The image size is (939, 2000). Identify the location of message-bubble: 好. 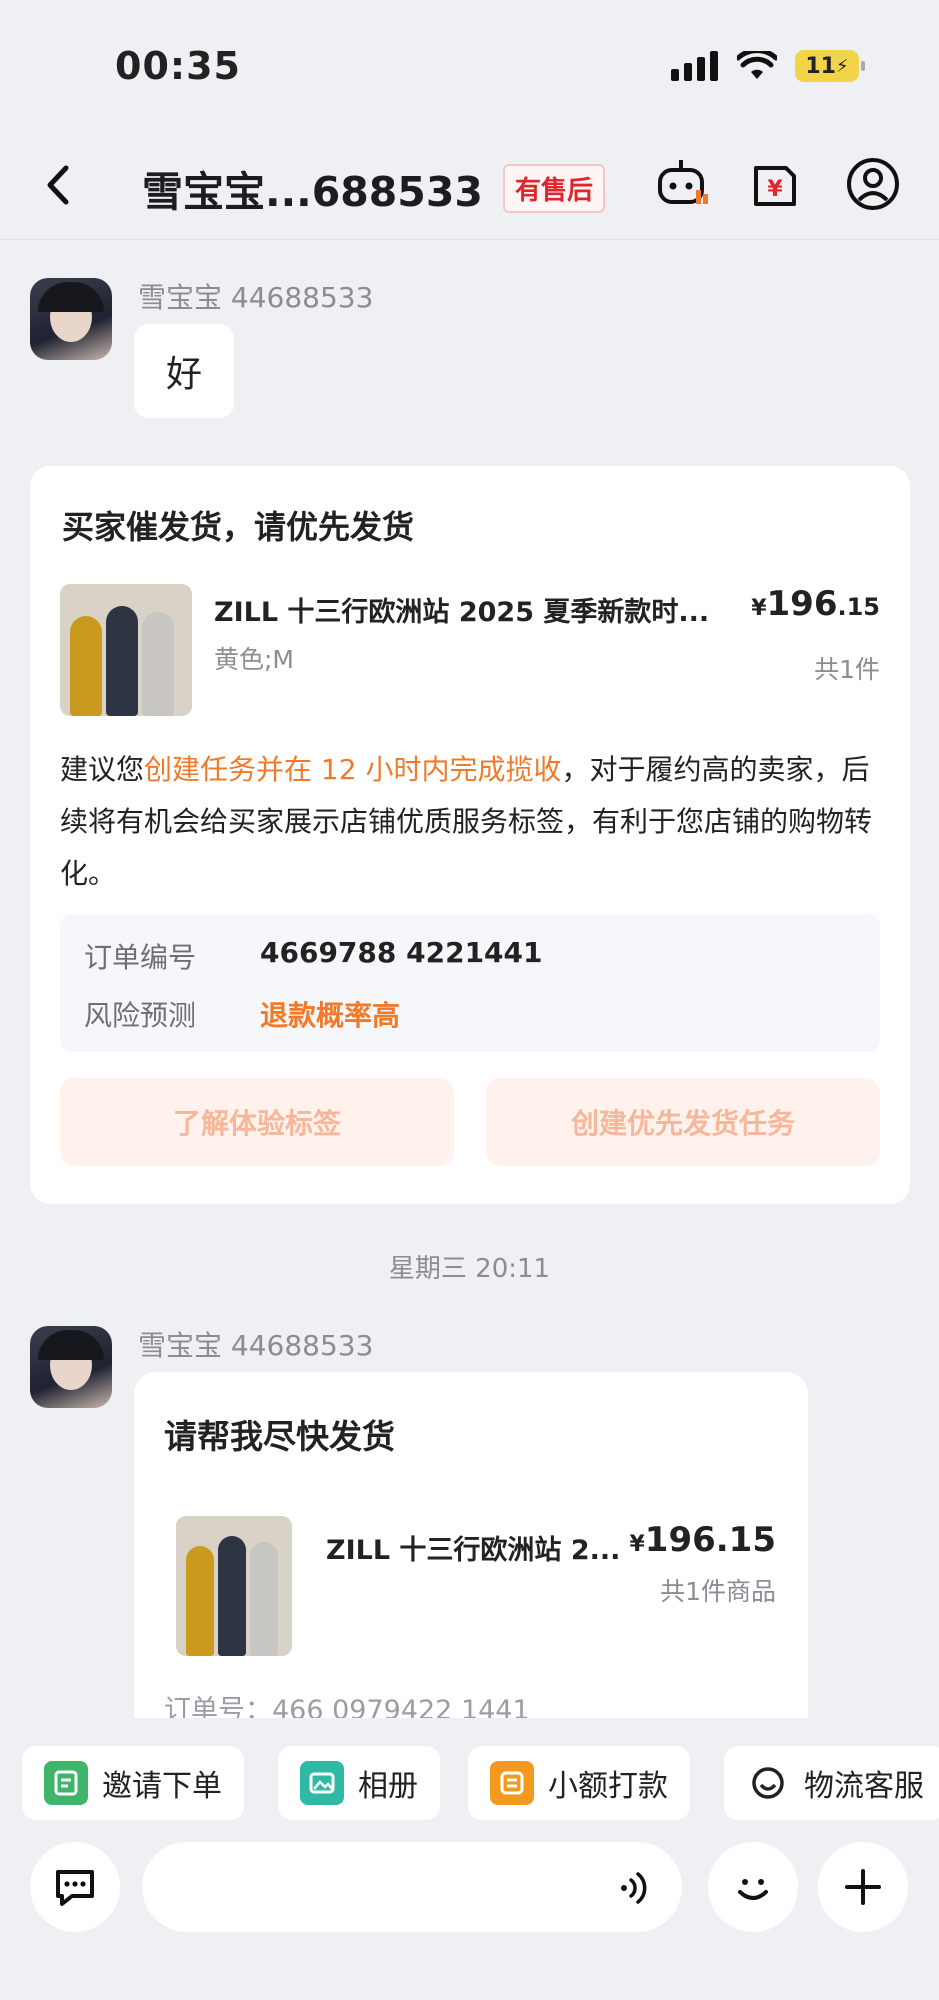
(184, 371).